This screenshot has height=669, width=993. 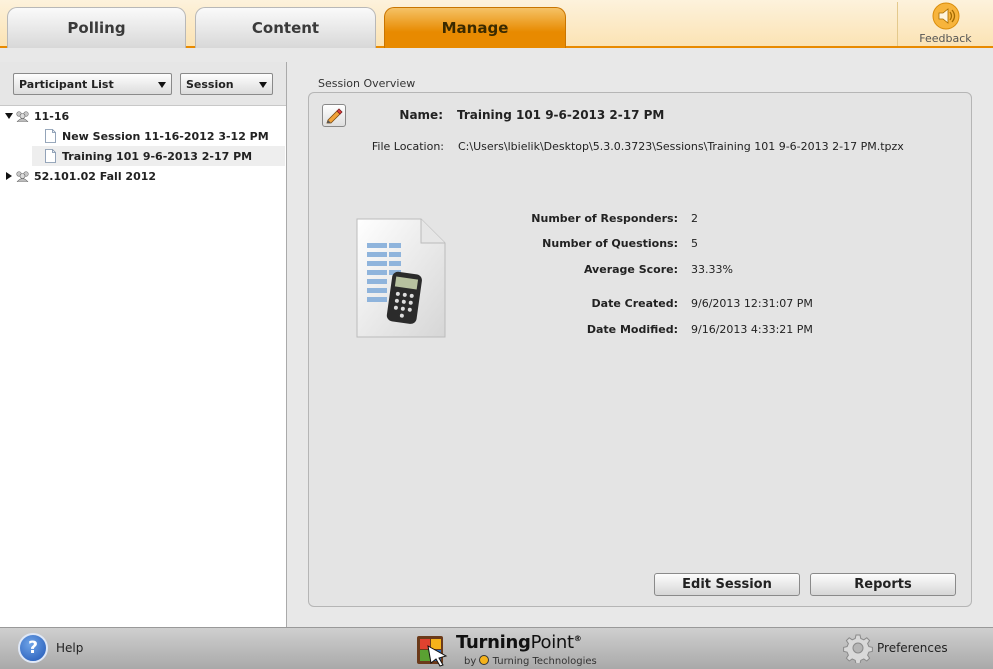 I want to click on session-name-value: Training 101 9-6-2013 2-17 PM, so click(x=561, y=115).